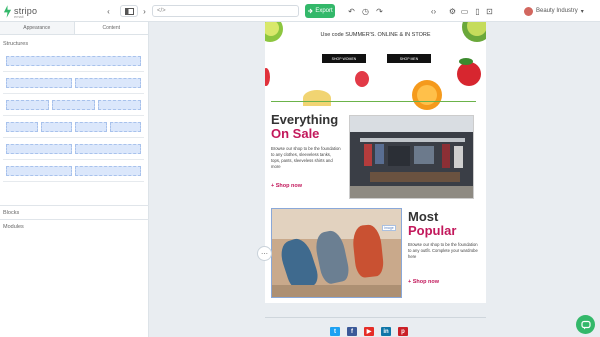 Image resolution: width=600 pixels, height=337 pixels. What do you see at coordinates (16, 44) in the screenshot?
I see `structures-title: Structures` at bounding box center [16, 44].